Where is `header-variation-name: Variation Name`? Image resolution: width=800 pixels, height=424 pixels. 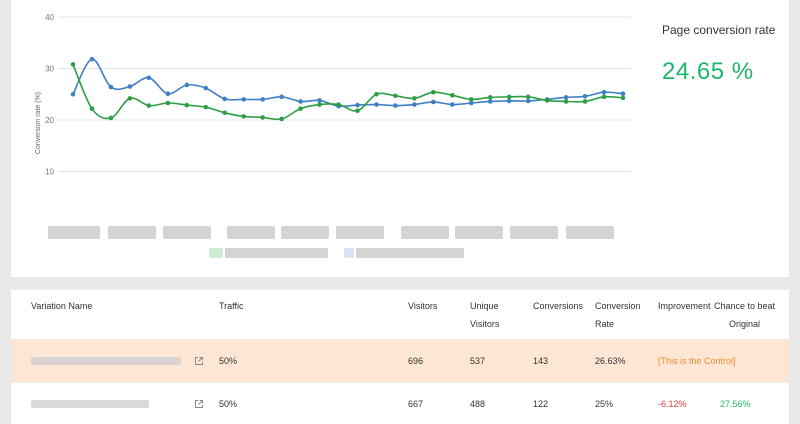 header-variation-name: Variation Name is located at coordinates (61, 306).